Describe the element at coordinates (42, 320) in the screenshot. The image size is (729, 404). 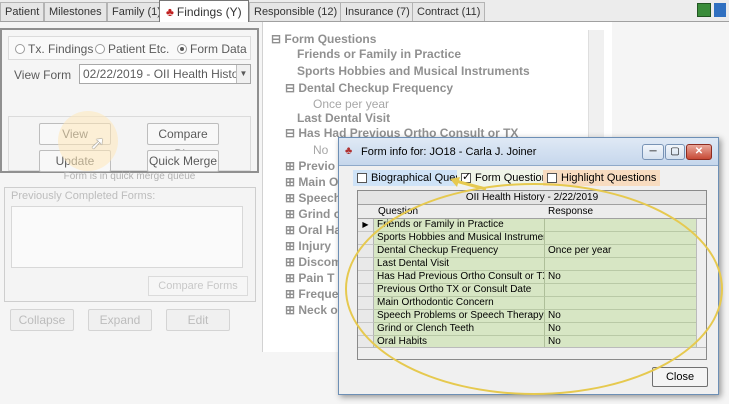
I see `collapse-button: Collapse` at that location.